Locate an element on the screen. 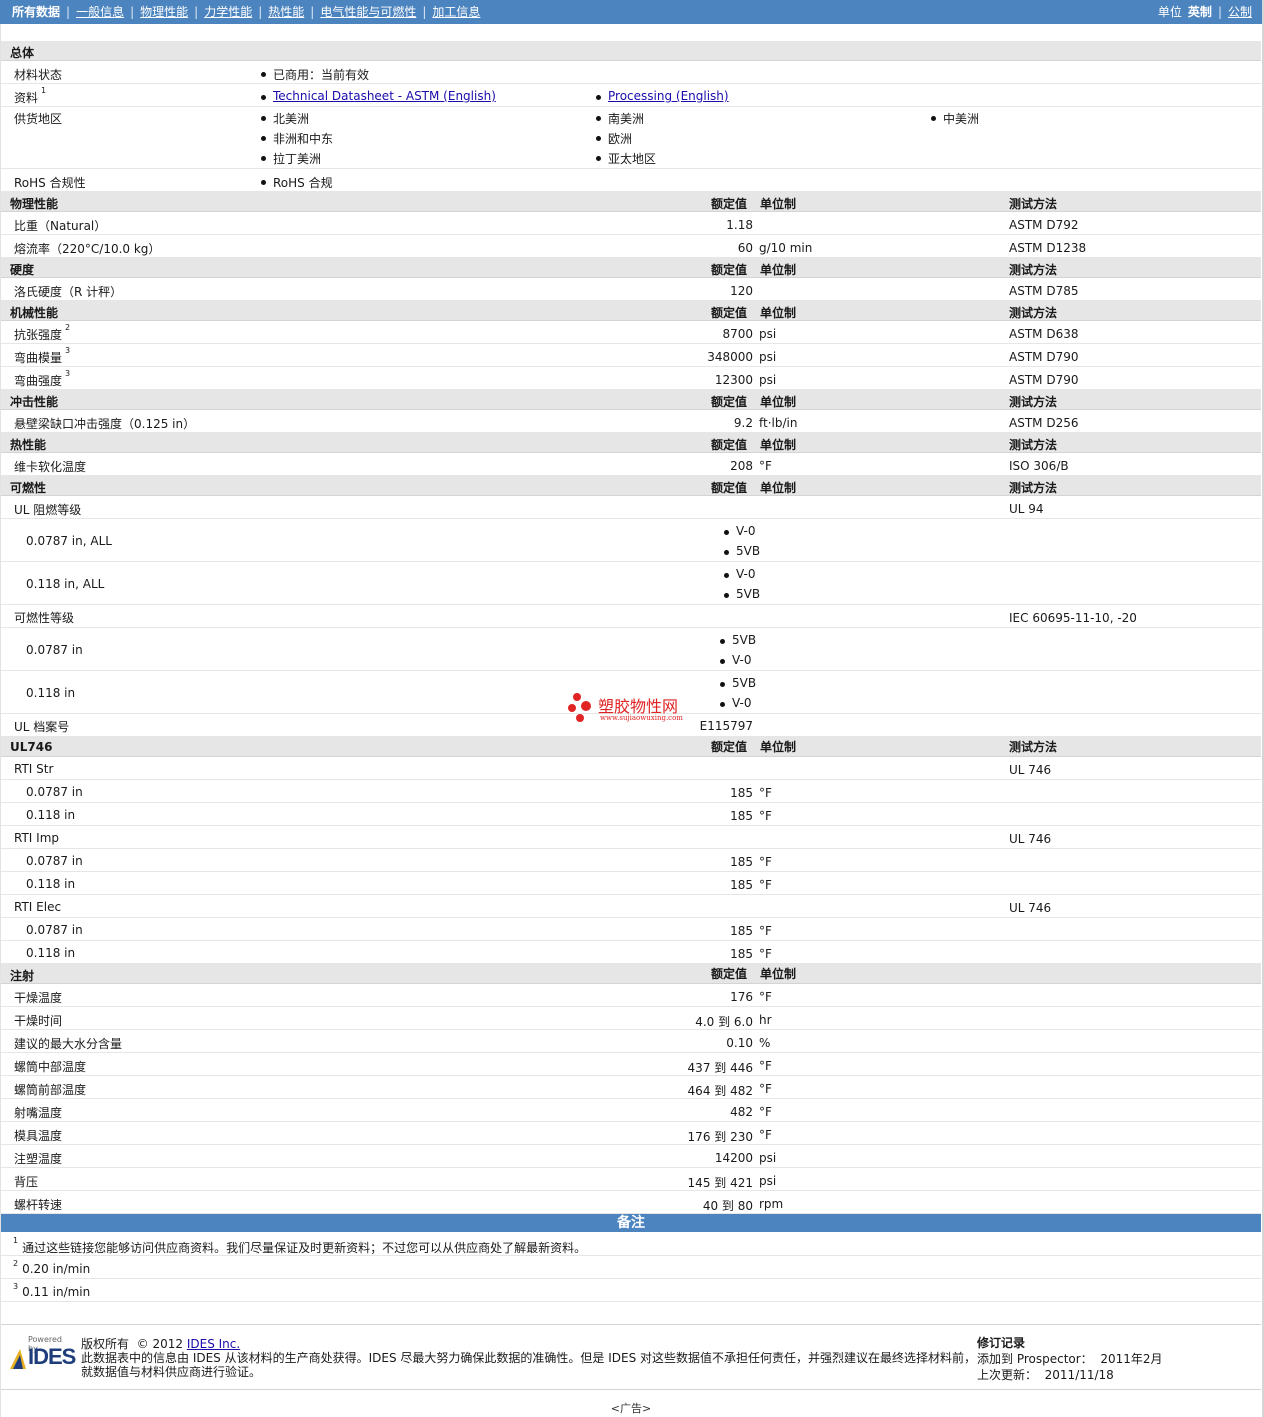 This screenshot has width=1264, height=1417. table-row: 0.0787 in 5VB V-0 is located at coordinates (631, 649).